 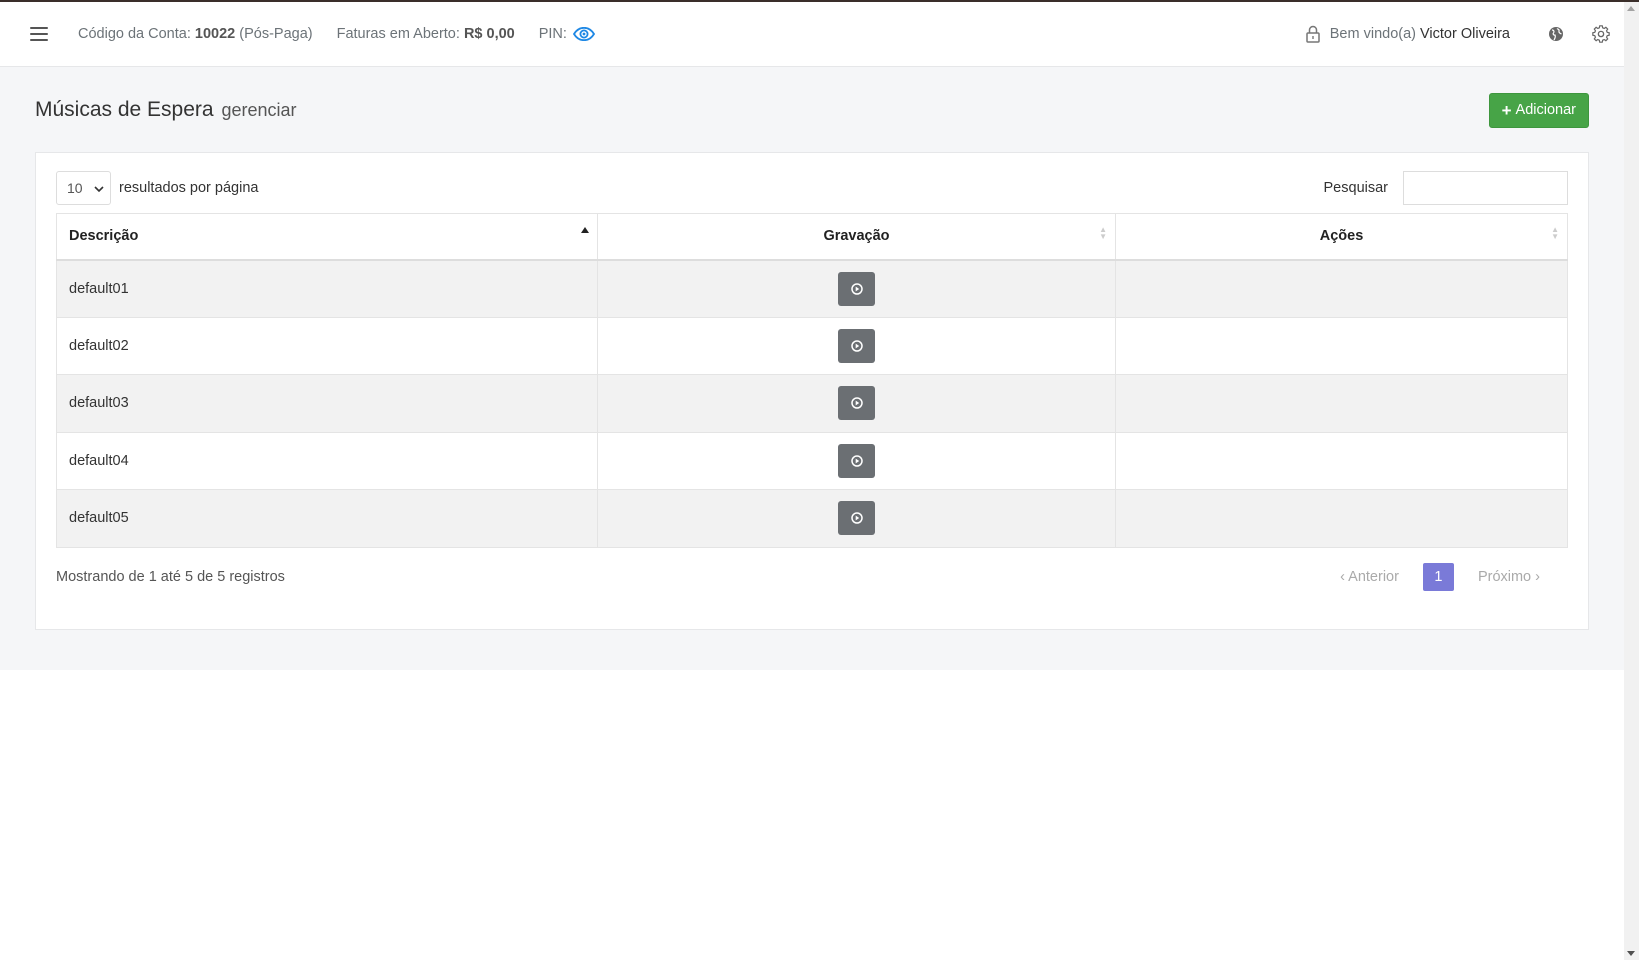 I want to click on page-length-select: 10, so click(x=83, y=188).